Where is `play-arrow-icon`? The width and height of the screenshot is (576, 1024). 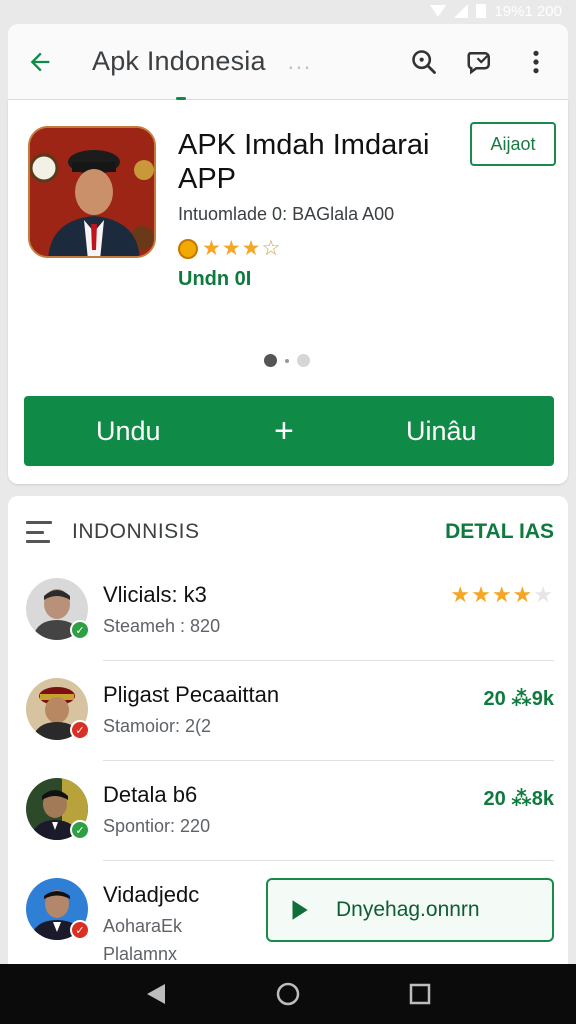 play-arrow-icon is located at coordinates (300, 910).